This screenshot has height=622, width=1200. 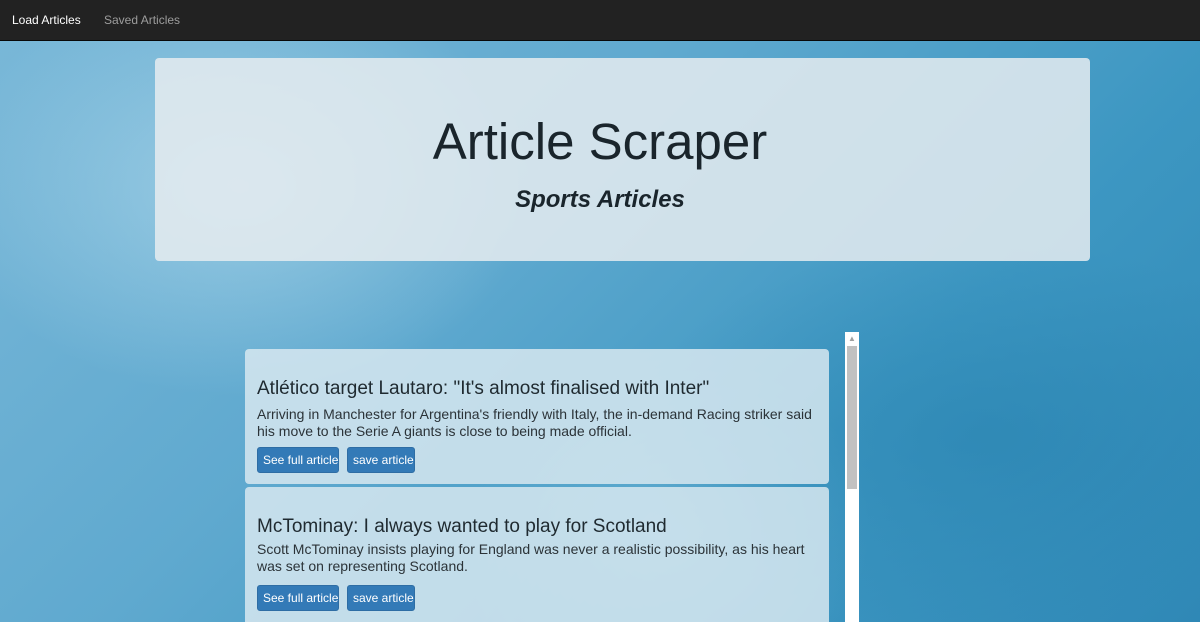 What do you see at coordinates (46, 20) in the screenshot?
I see `nav-load-articles: Load Articles` at bounding box center [46, 20].